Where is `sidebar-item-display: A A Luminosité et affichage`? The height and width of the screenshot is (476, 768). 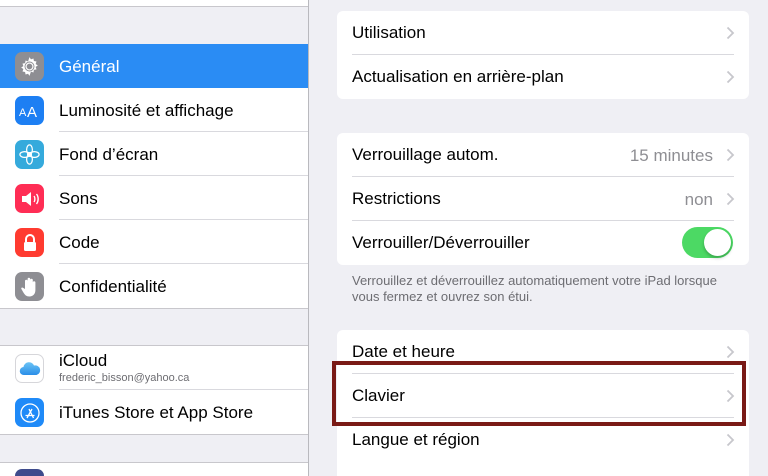 sidebar-item-display: A A Luminosité et affichage is located at coordinates (154, 110).